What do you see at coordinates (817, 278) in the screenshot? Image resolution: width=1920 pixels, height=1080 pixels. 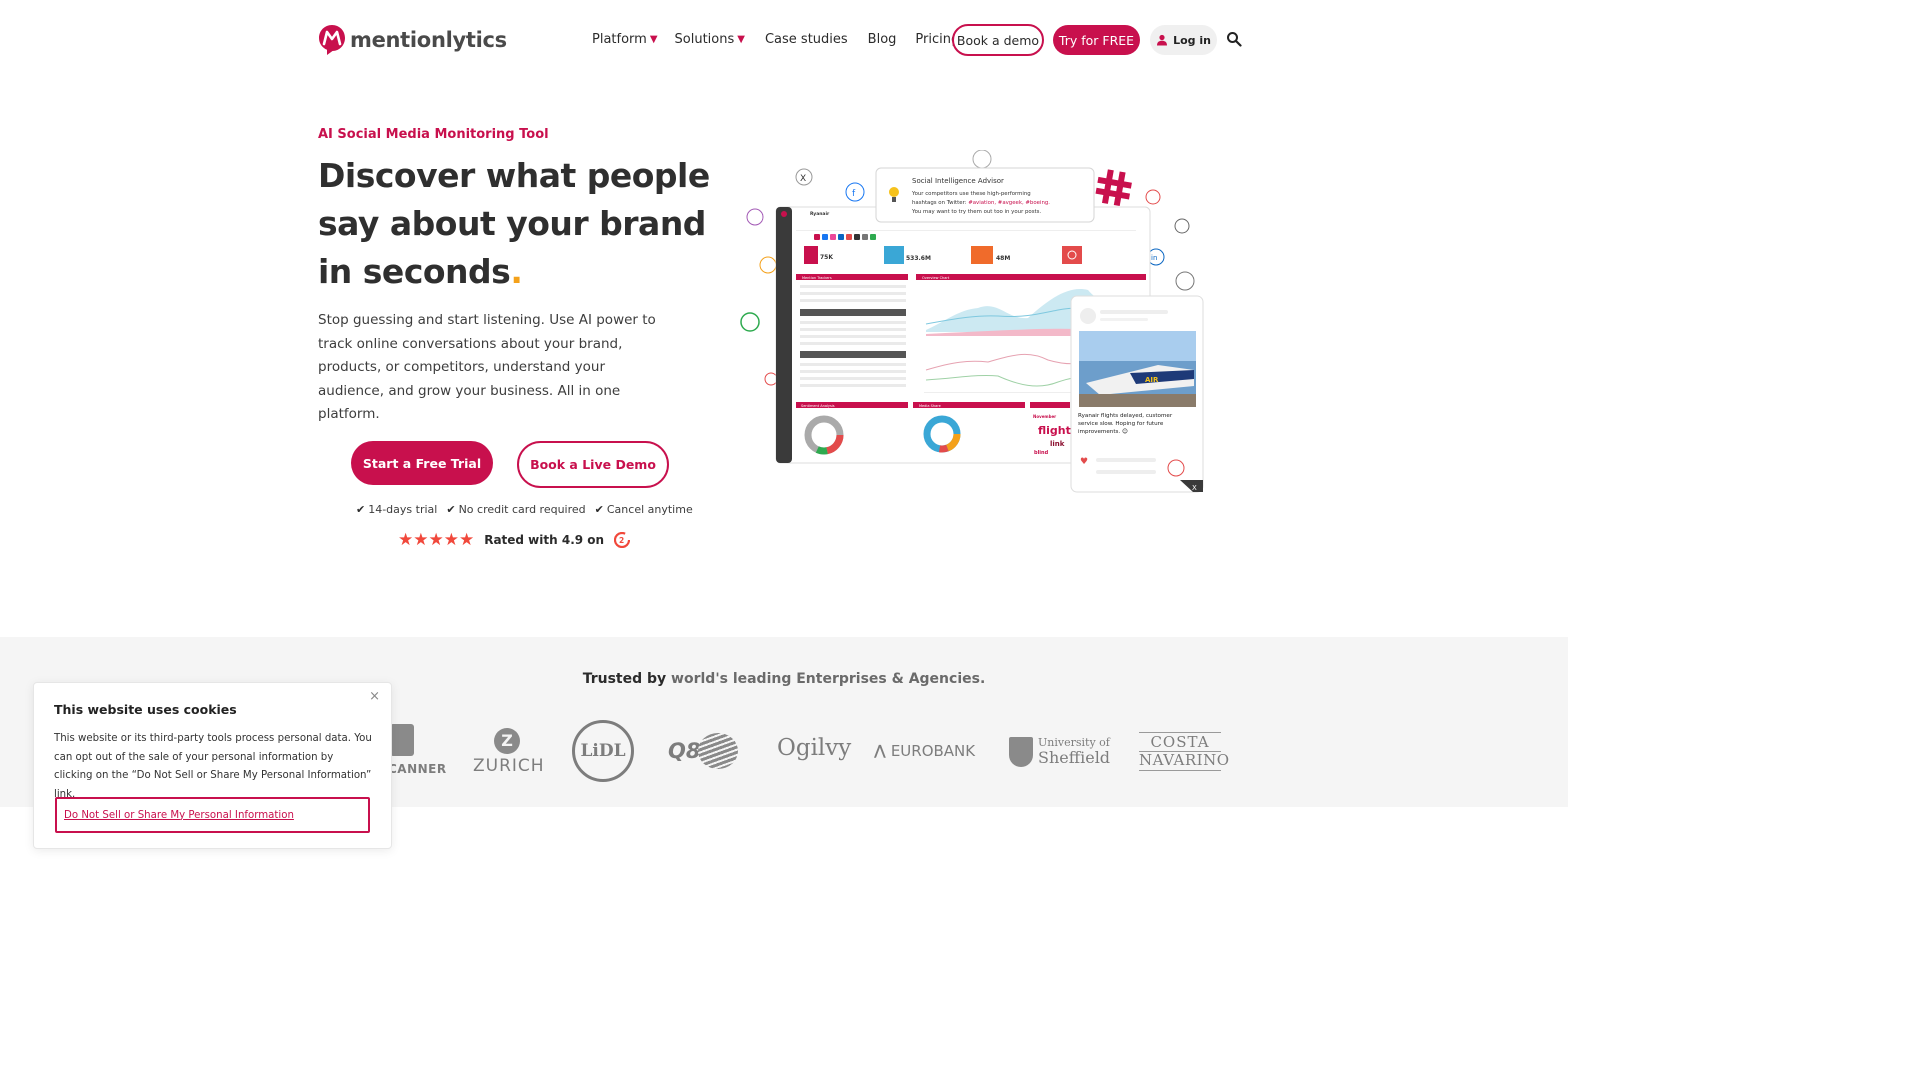 I see `svg-text: Mention Trackers` at bounding box center [817, 278].